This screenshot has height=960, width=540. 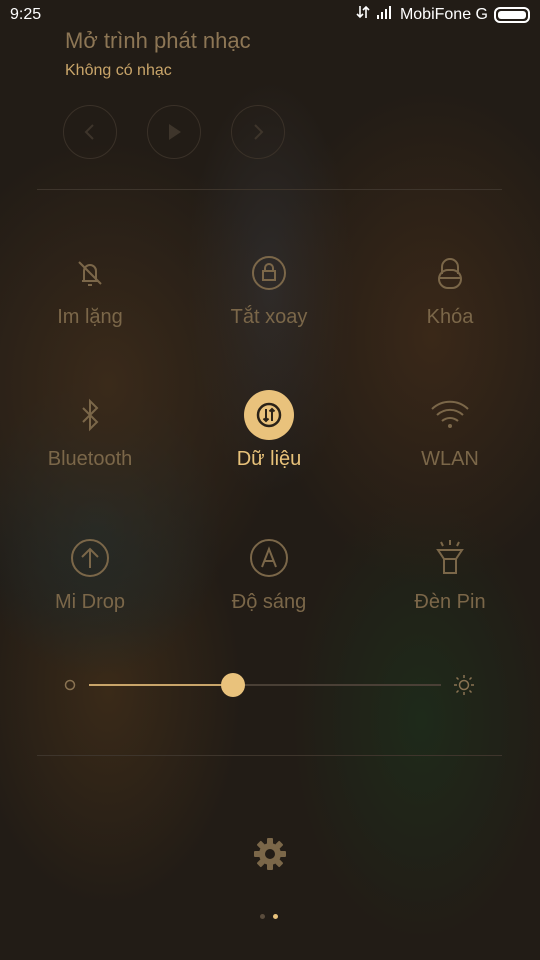 What do you see at coordinates (450, 273) in the screenshot?
I see `lock-icon` at bounding box center [450, 273].